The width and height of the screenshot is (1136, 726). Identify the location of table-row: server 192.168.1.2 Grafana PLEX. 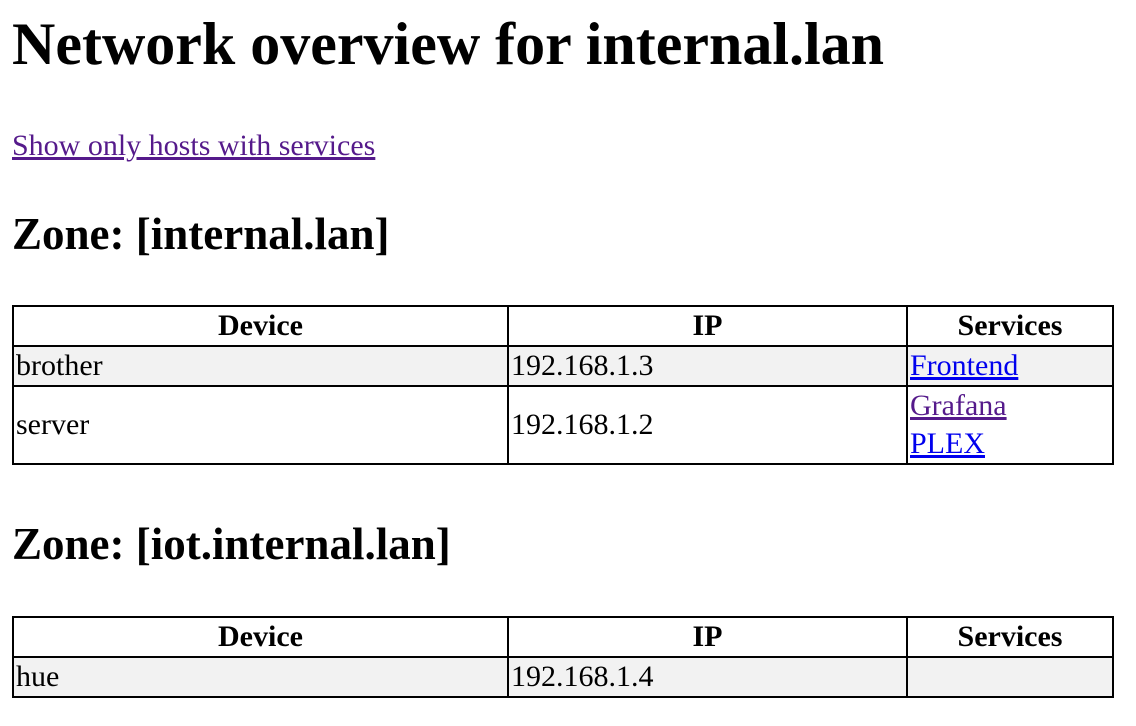
(563, 425).